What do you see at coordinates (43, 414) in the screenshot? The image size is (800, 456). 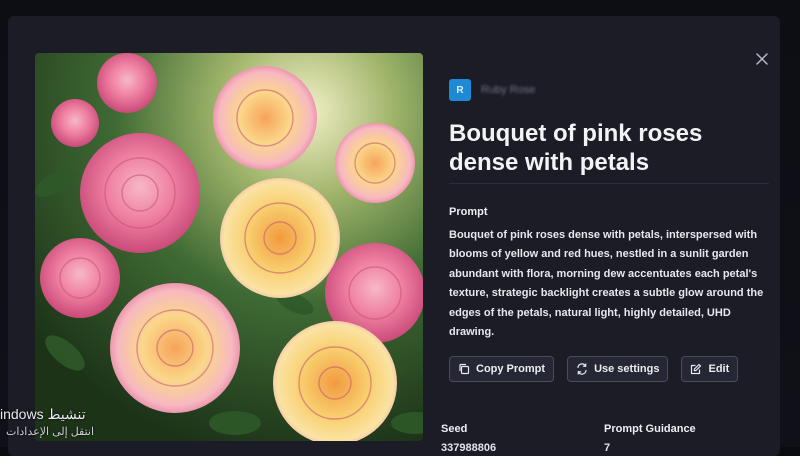 I see `activation-line-1: indows تنشيط` at bounding box center [43, 414].